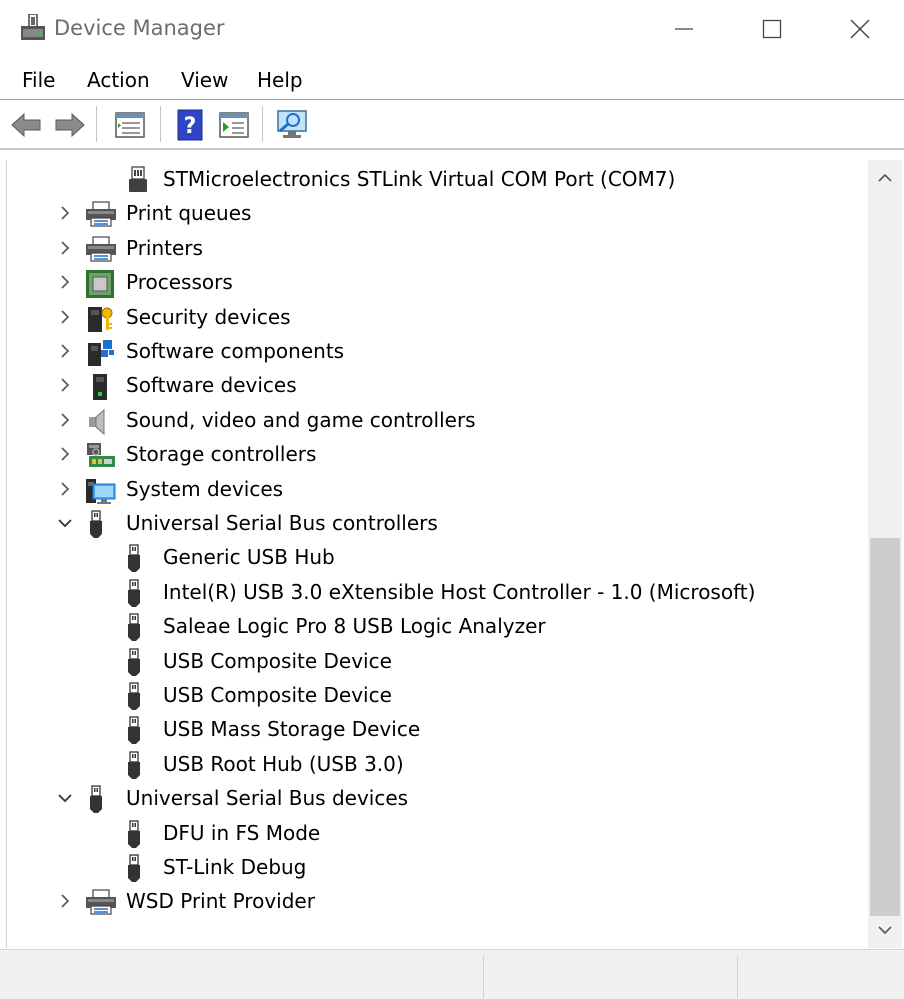 This screenshot has height=999, width=904. I want to click on chevron-down-icon, so click(885, 930).